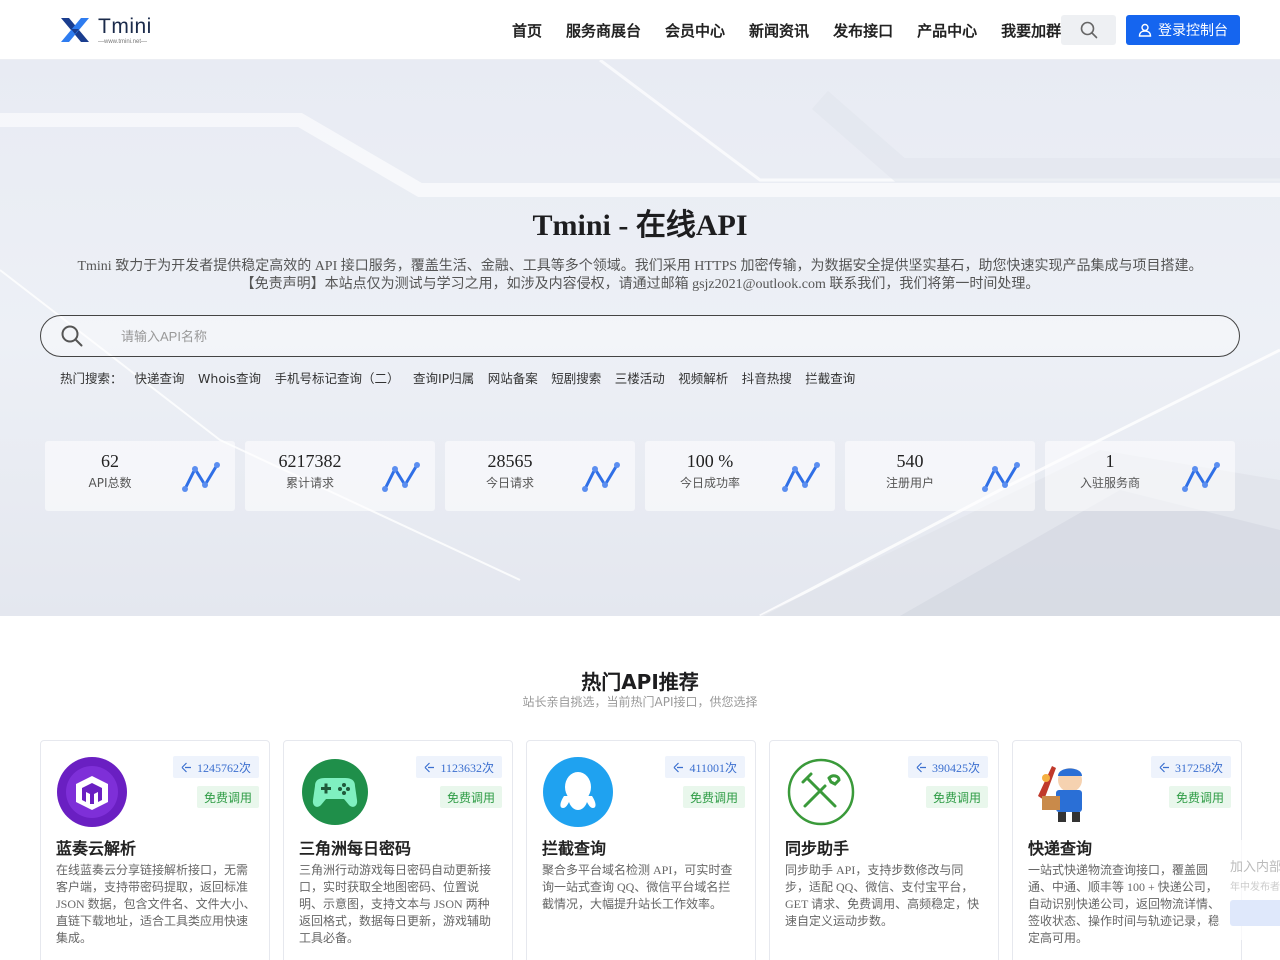 The height and width of the screenshot is (960, 1280). I want to click on call-count-badge: 390425次, so click(947, 767).